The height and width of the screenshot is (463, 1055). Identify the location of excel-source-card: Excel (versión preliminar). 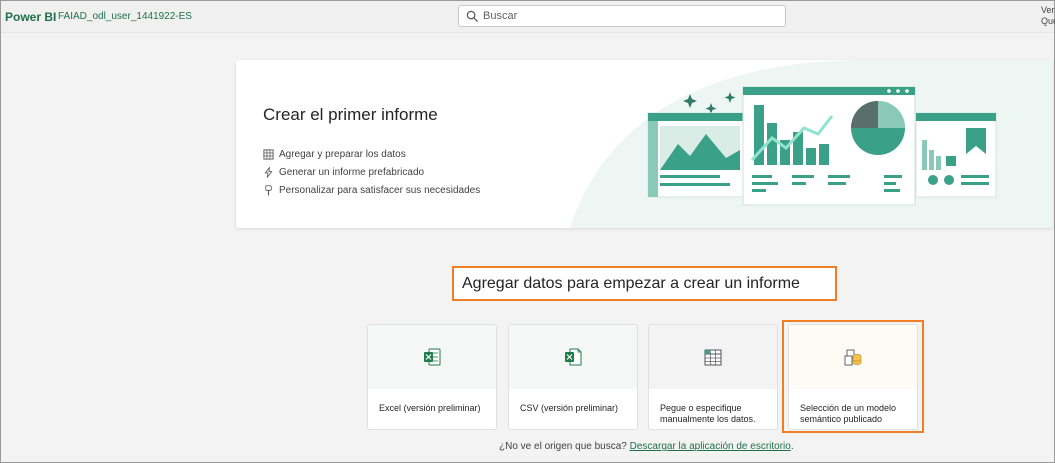
(432, 377).